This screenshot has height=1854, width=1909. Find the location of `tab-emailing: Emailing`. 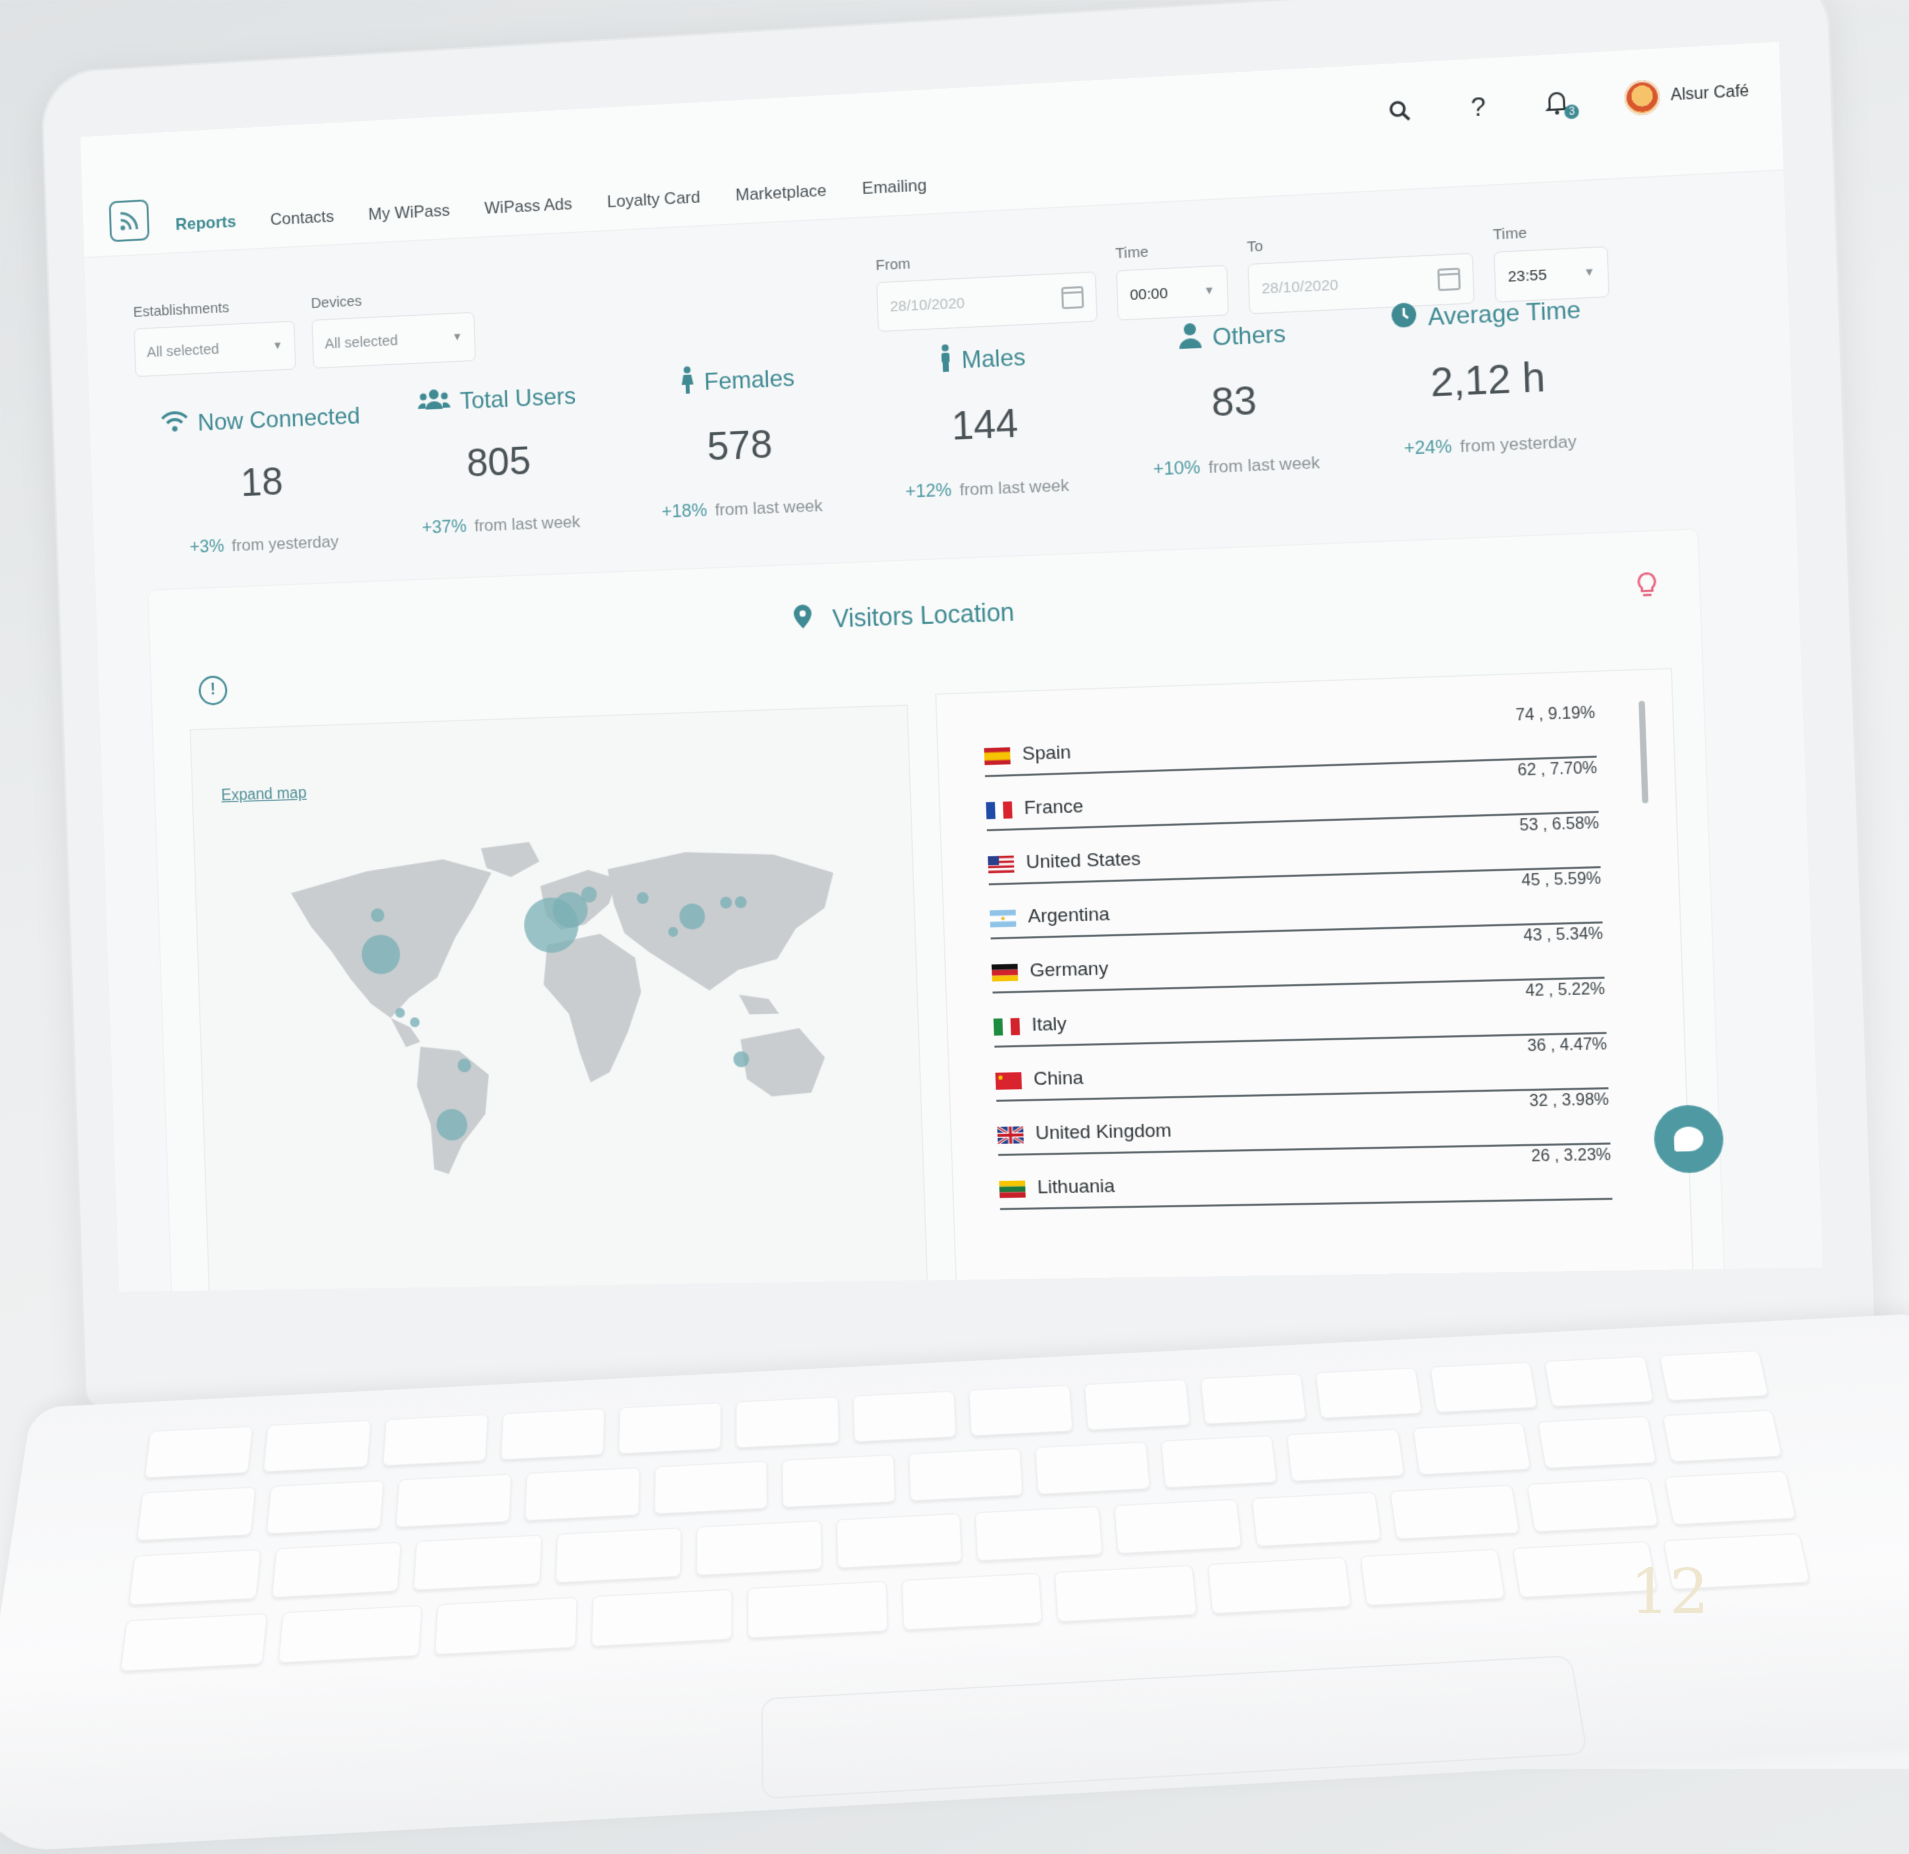

tab-emailing: Emailing is located at coordinates (894, 189).